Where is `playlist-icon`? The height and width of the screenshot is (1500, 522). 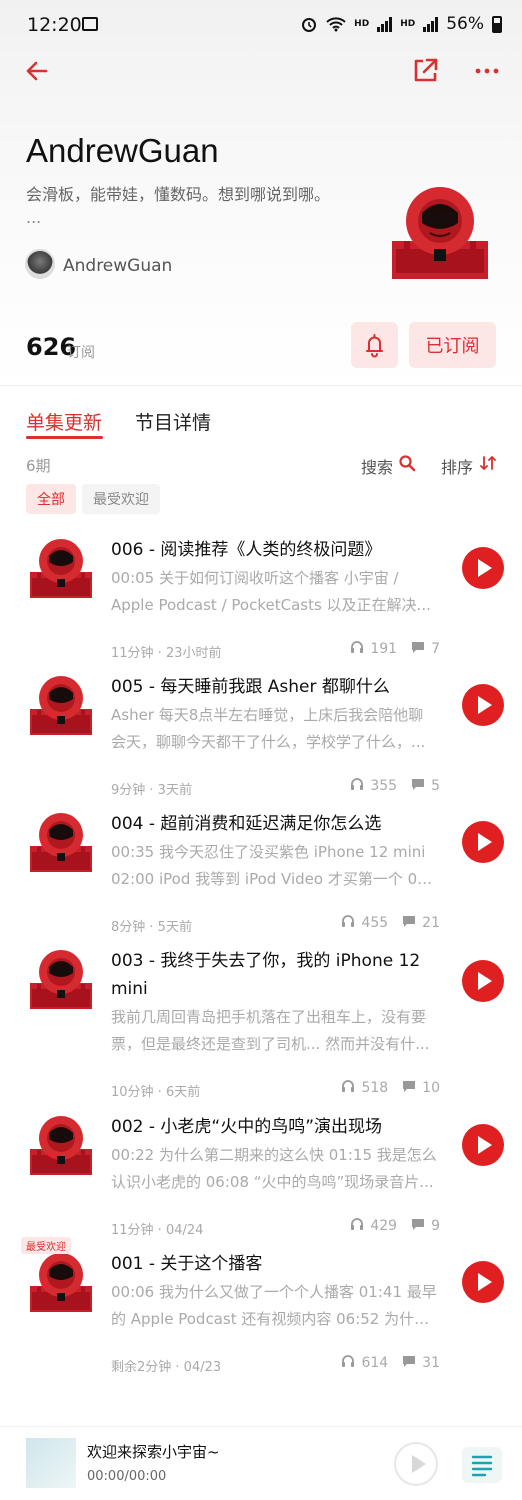 playlist-icon is located at coordinates (482, 1466).